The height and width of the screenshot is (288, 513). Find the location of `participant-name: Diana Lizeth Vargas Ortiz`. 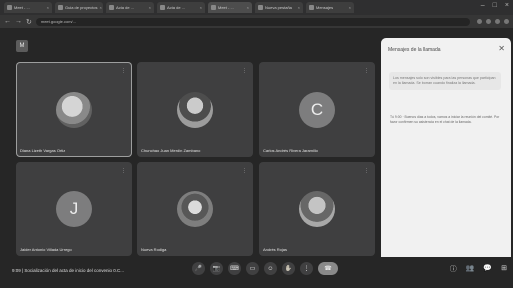

participant-name: Diana Lizeth Vargas Ortiz is located at coordinates (43, 150).